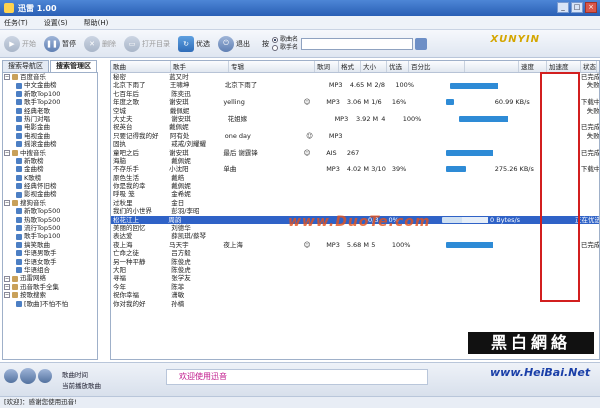 The width and height of the screenshot is (600, 408). Describe the element at coordinates (355, 77) in the screenshot. I see `table-row: 秘密 蓝又时 已完成` at that location.